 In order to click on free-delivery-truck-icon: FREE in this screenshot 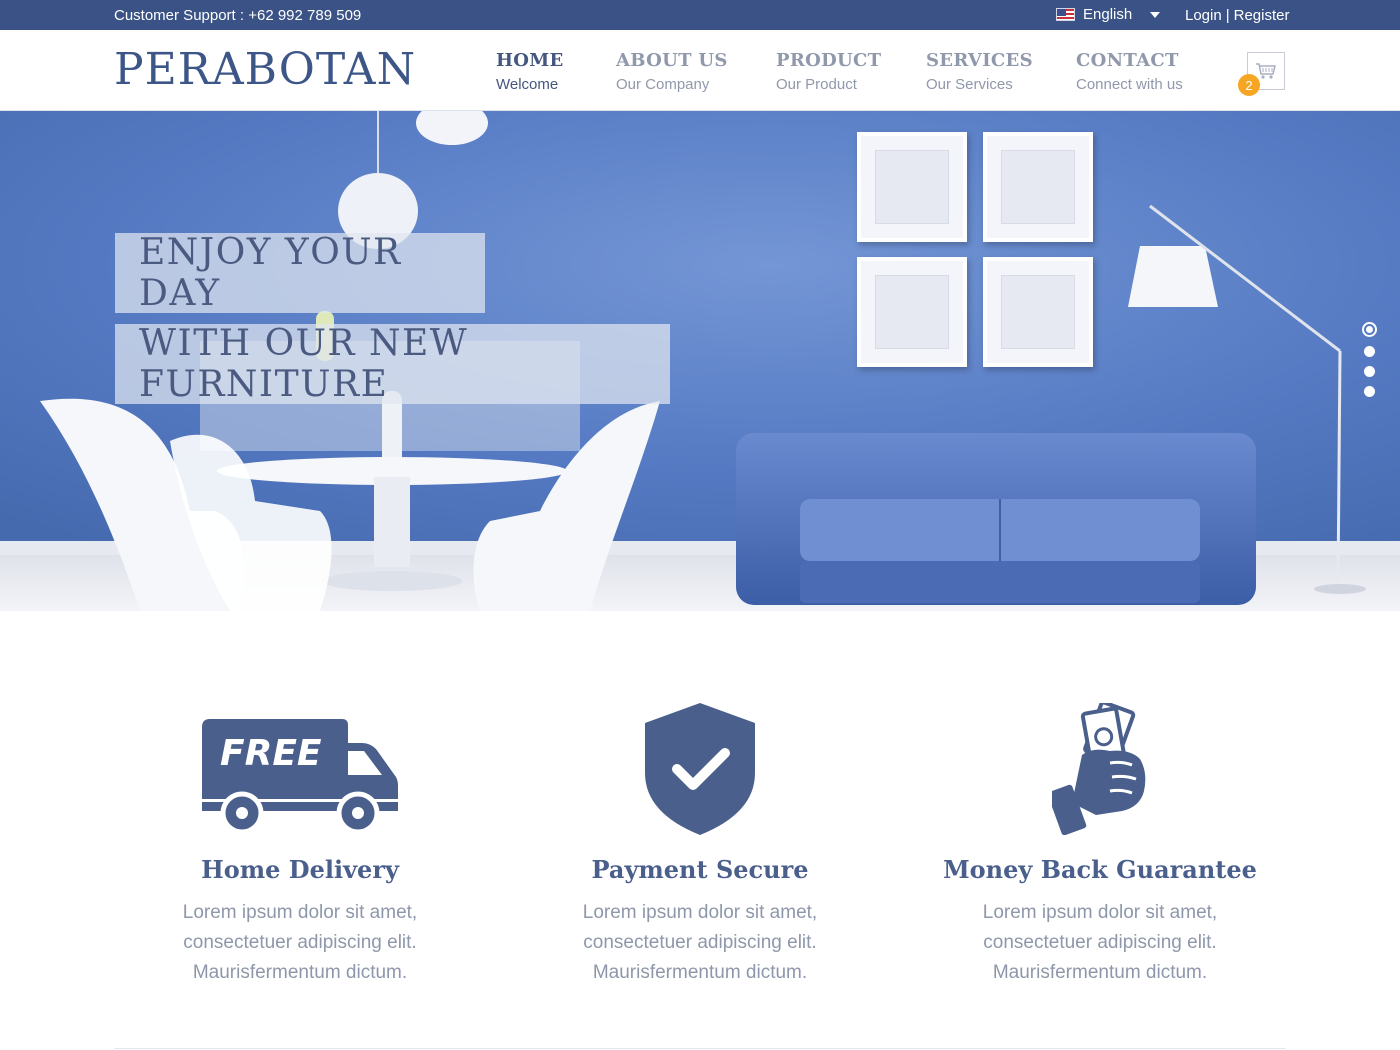, I will do `click(300, 767)`.